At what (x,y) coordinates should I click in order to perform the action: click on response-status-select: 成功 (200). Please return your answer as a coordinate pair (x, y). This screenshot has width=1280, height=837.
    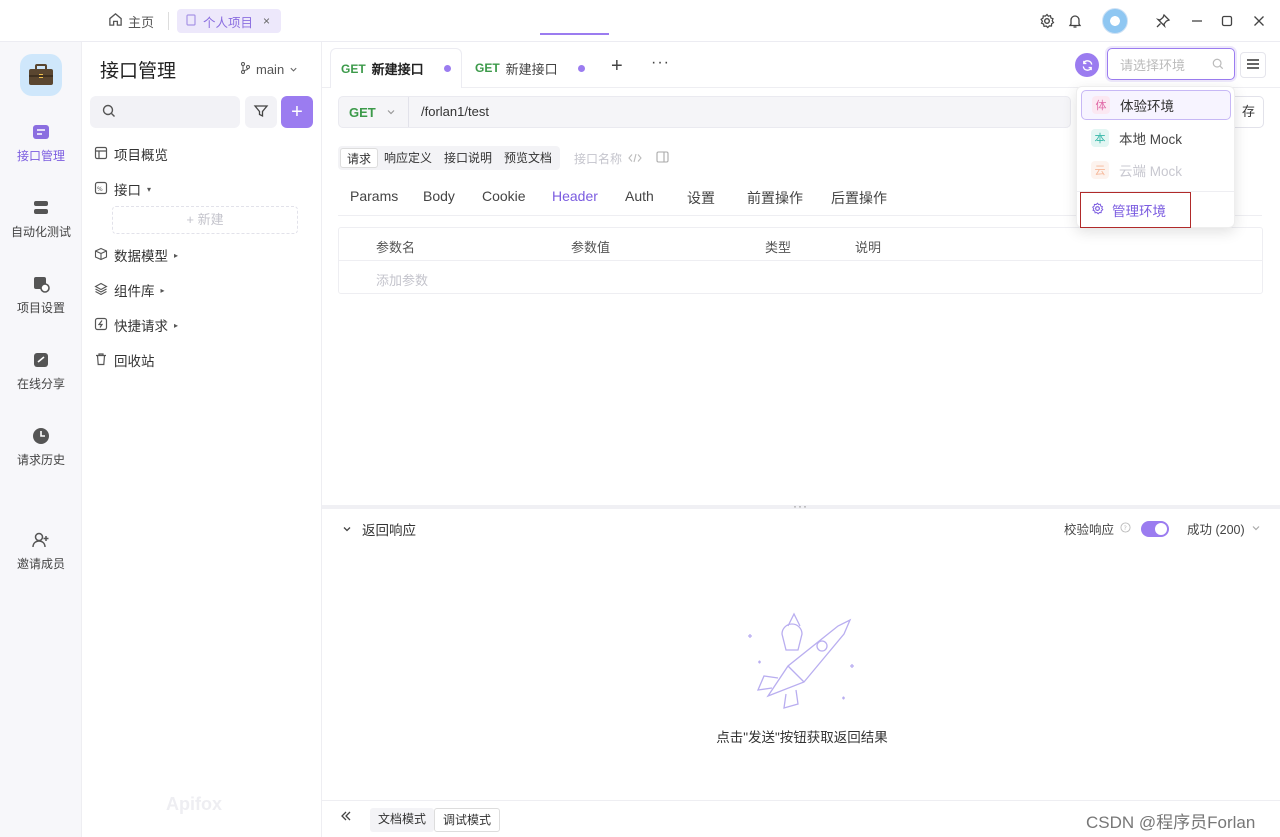
    Looking at the image, I should click on (1216, 528).